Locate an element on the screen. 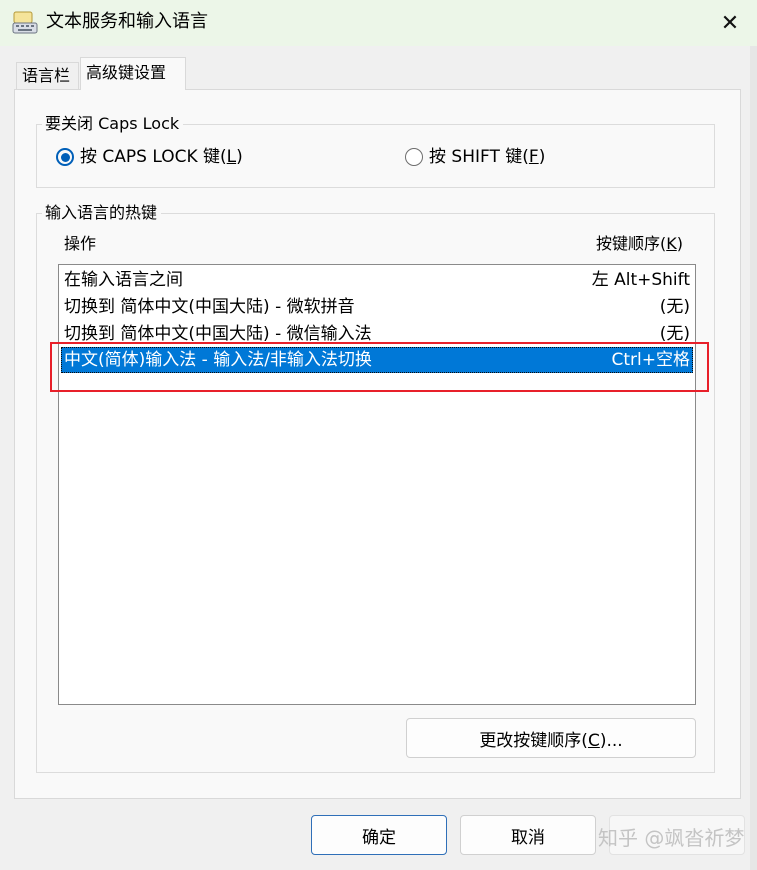 This screenshot has height=870, width=757. hotkey-action: 切换到 简体中文(中国大陆) - 微信输入法 is located at coordinates (218, 334).